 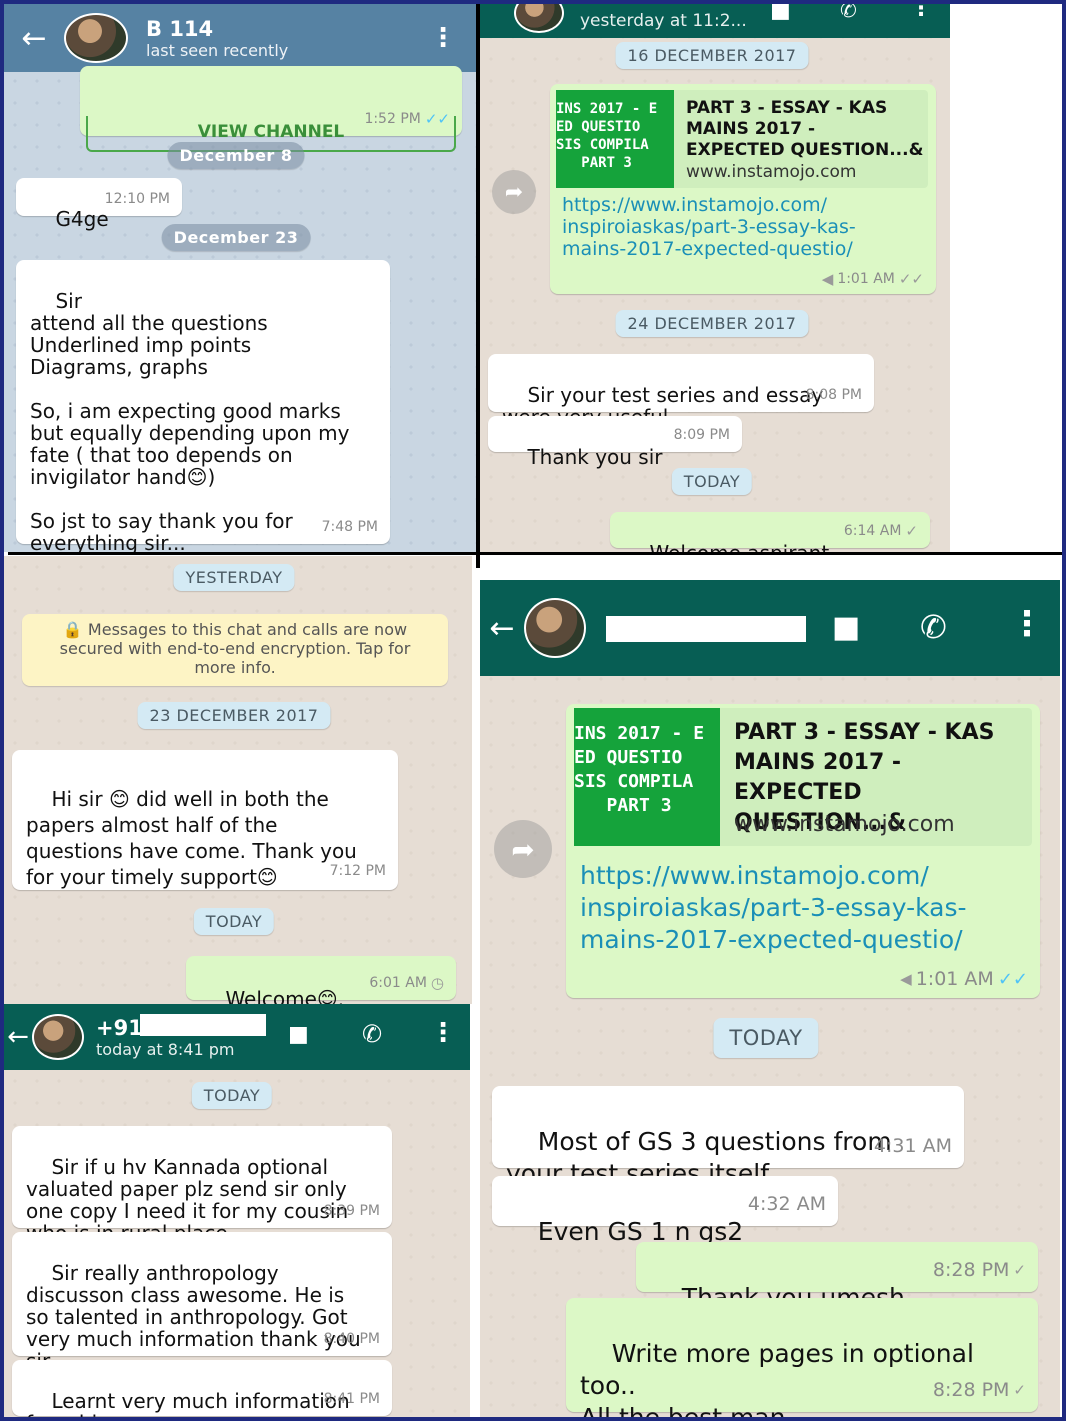 I want to click on date-chip: 23 DECEMBER 2017, so click(x=234, y=715).